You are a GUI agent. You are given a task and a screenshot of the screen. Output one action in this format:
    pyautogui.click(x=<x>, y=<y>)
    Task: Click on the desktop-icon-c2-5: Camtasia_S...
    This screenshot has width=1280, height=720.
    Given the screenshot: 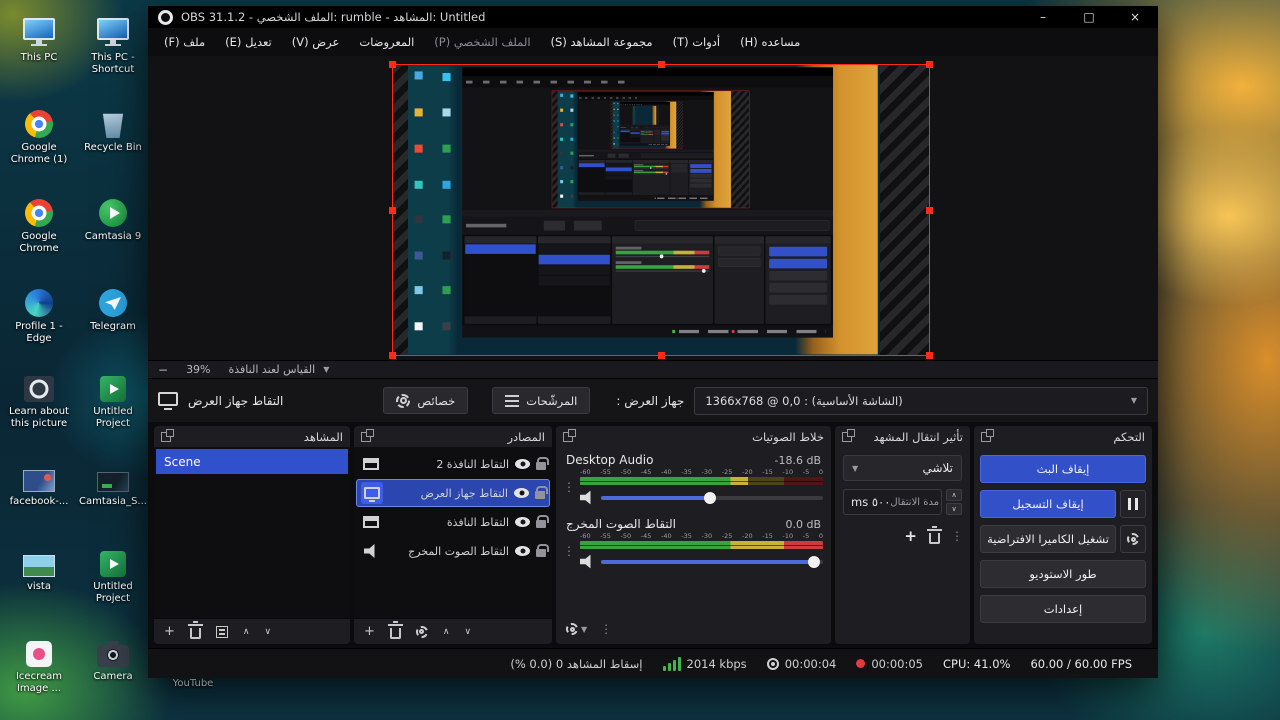 What is the action you would take?
    pyautogui.click(x=113, y=483)
    